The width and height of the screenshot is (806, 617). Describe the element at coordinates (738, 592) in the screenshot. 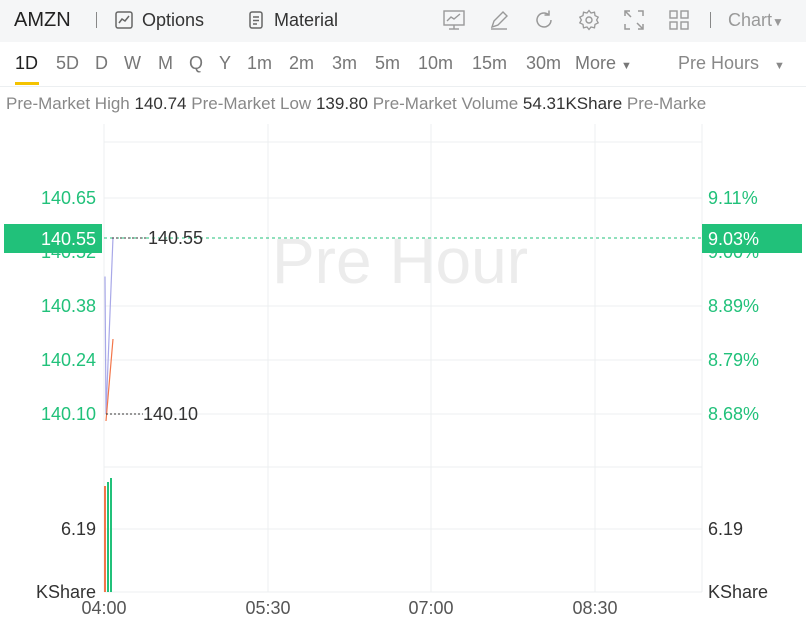

I see `volume-unit-right: KShare` at that location.